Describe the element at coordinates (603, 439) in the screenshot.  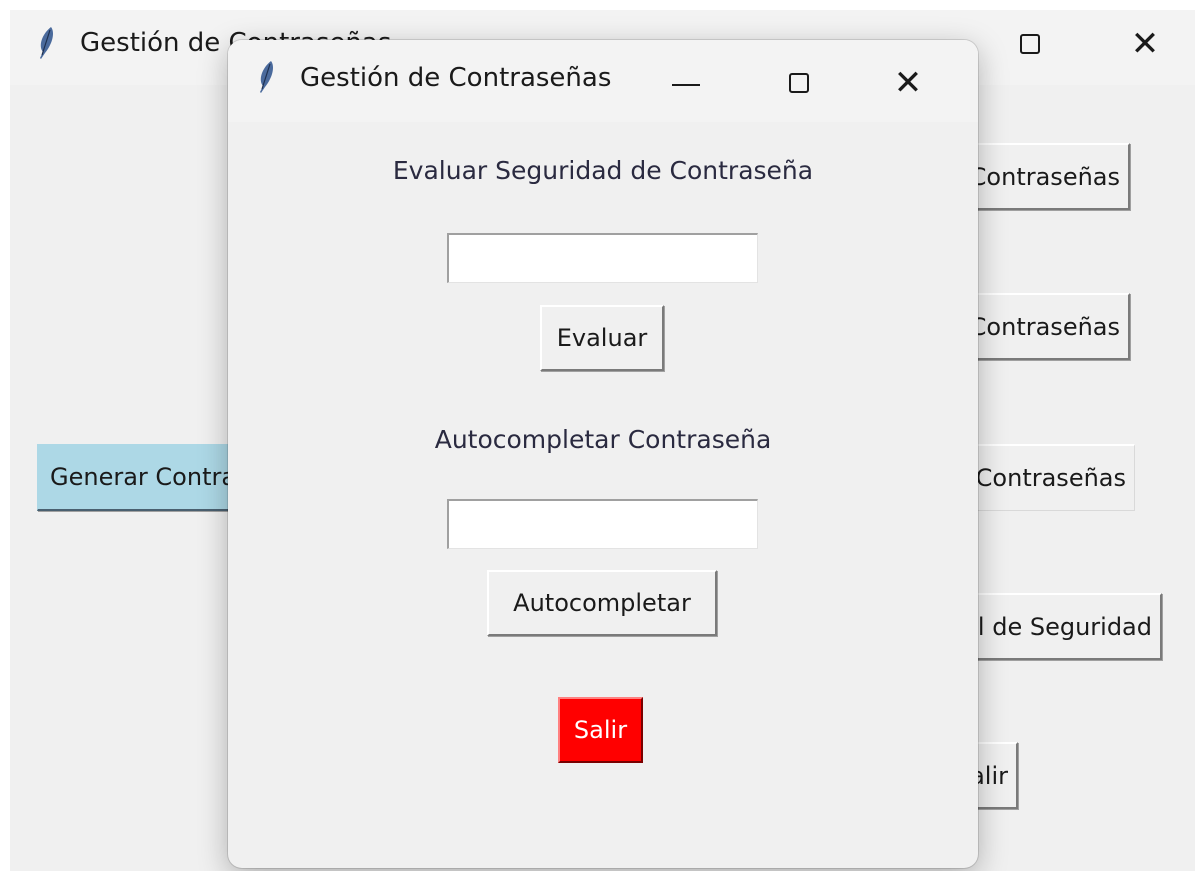
I see `autocomplete-heading: Autocompletar Contraseña` at that location.